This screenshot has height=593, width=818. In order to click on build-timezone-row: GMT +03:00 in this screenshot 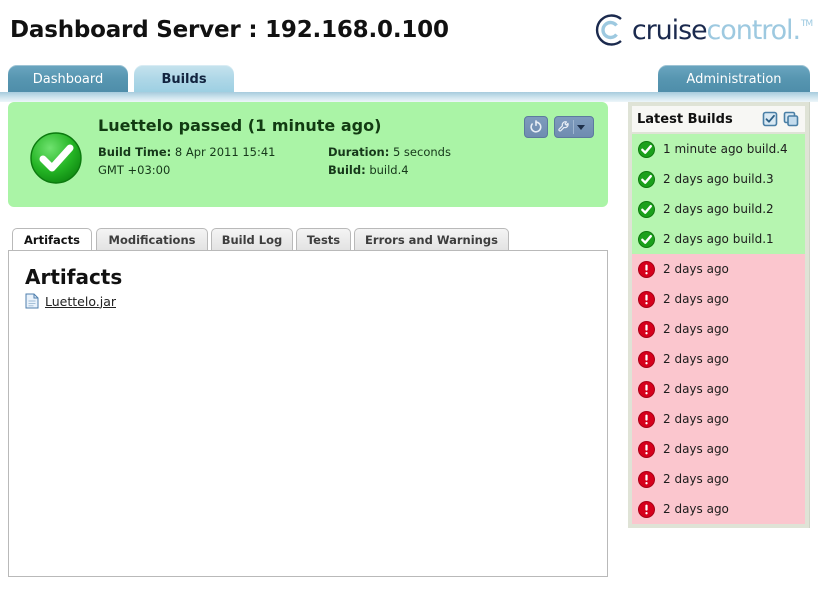, I will do `click(134, 170)`.